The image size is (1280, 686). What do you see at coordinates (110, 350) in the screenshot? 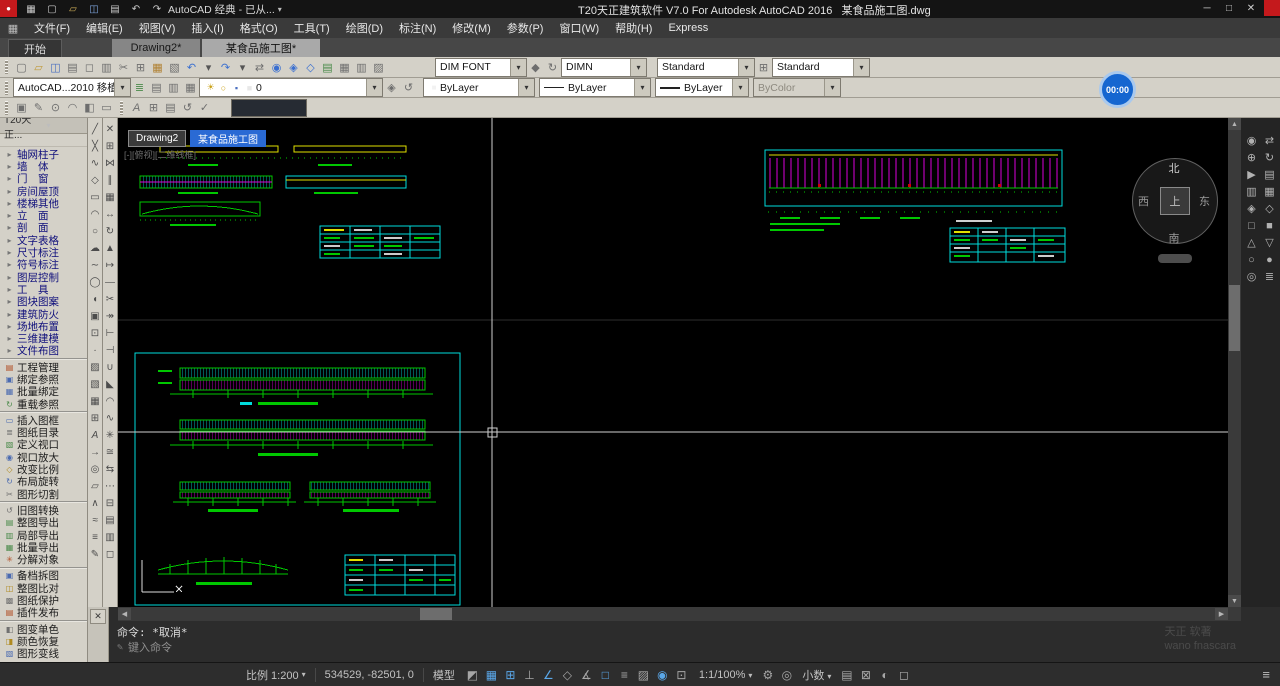
I see `break-icon: ⊣` at bounding box center [110, 350].